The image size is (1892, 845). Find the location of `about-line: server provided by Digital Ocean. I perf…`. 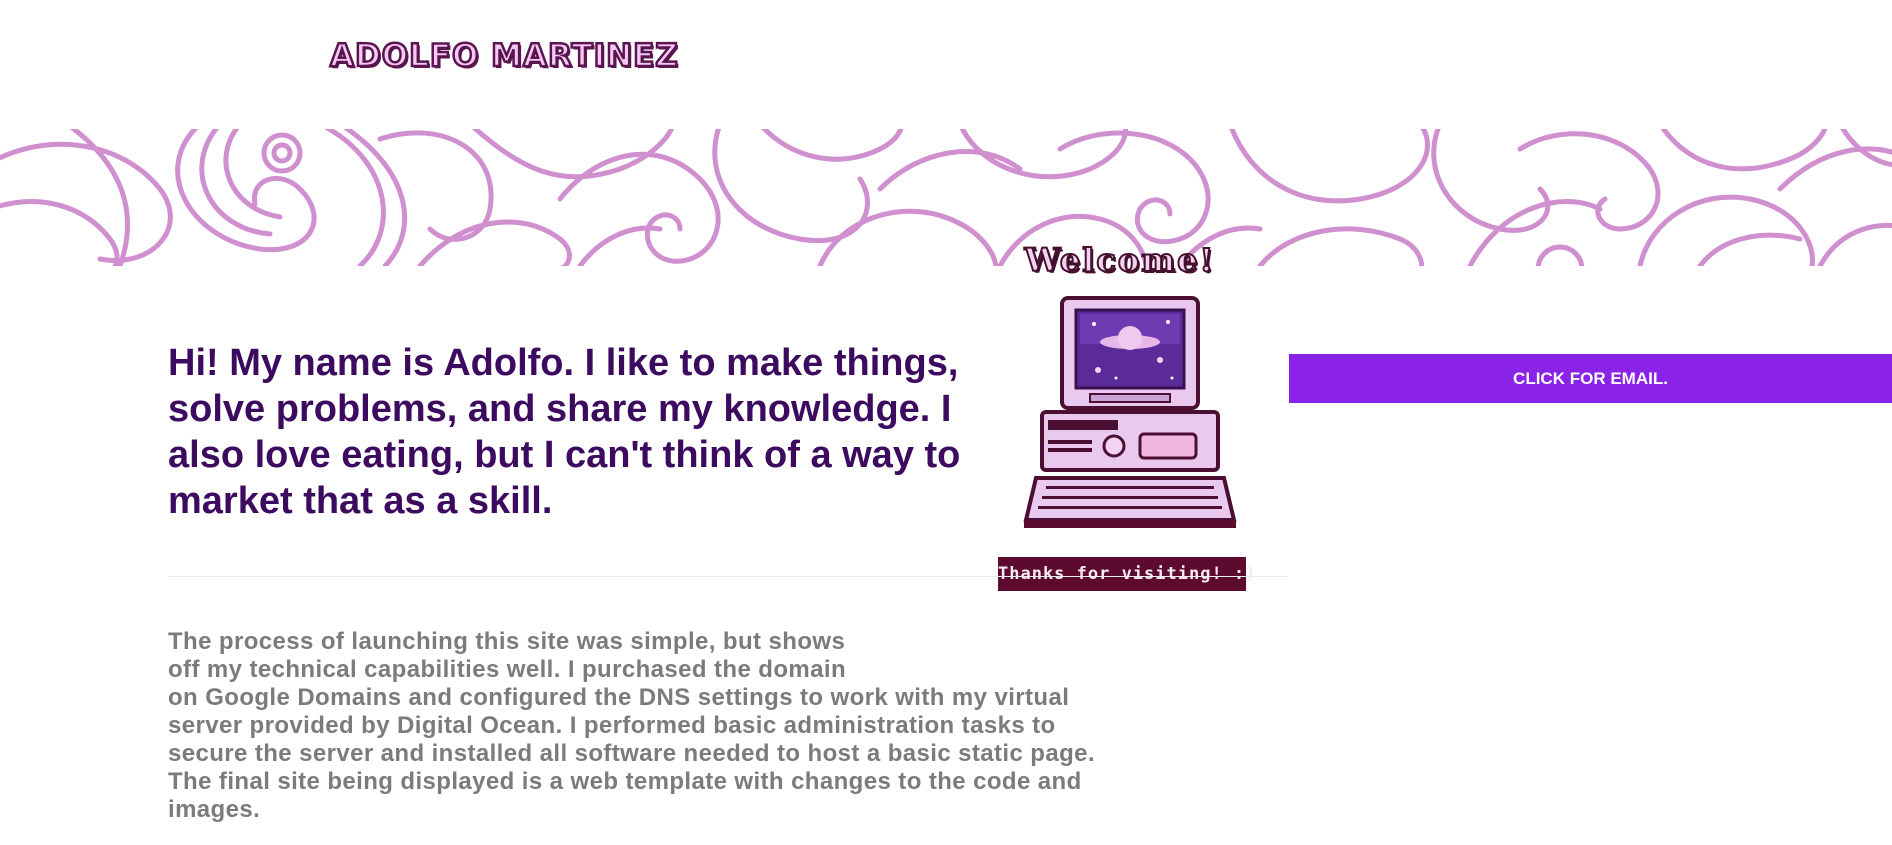

about-line: server provided by Digital Ocean. I perf… is located at coordinates (612, 725).